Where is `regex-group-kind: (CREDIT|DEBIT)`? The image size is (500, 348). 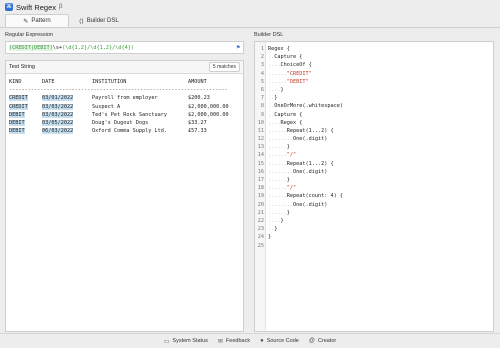 regex-group-kind: (CREDIT|DEBIT) is located at coordinates (31, 47).